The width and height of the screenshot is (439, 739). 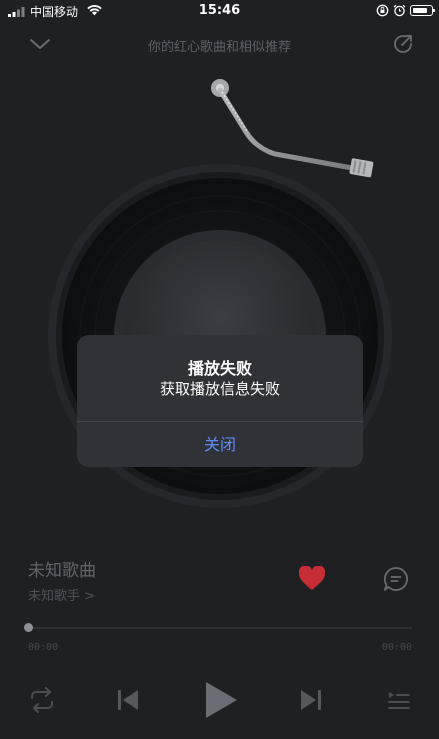 I want to click on status-bar: 中国移动 15:46, so click(x=219, y=11).